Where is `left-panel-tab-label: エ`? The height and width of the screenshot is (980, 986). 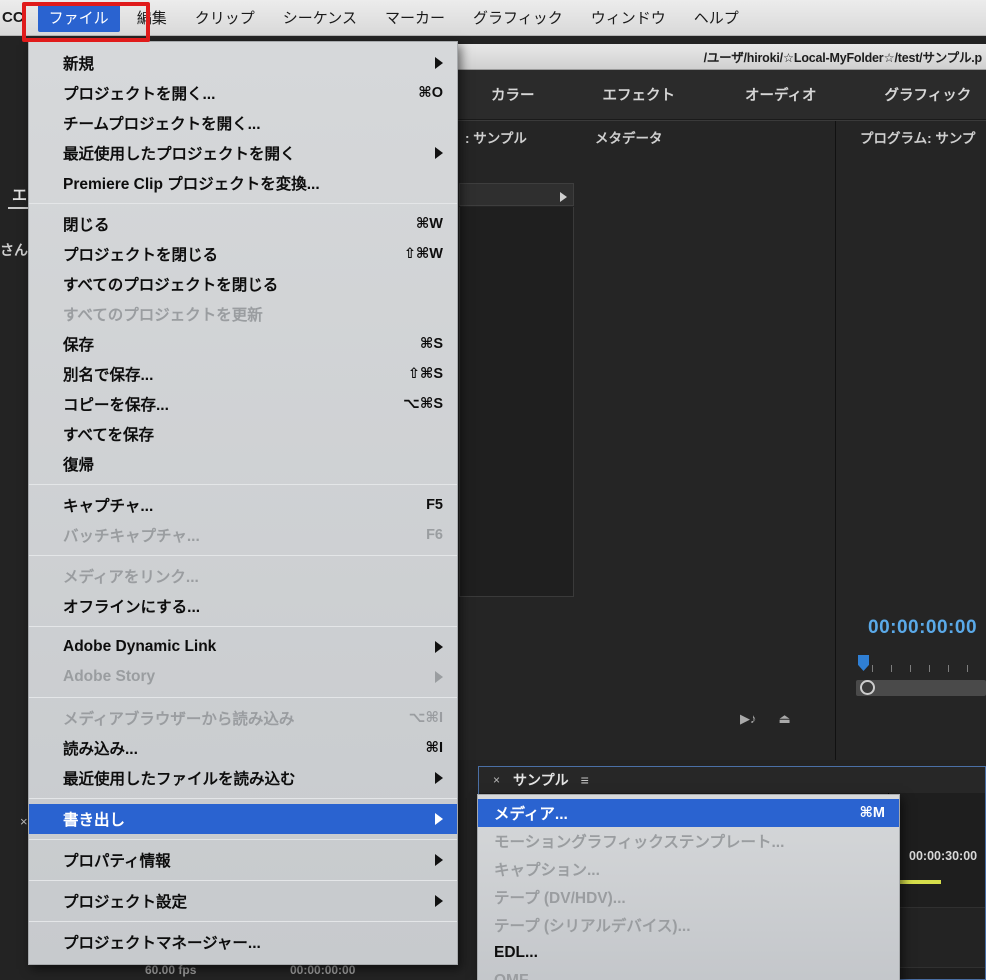 left-panel-tab-label: エ is located at coordinates (19, 194).